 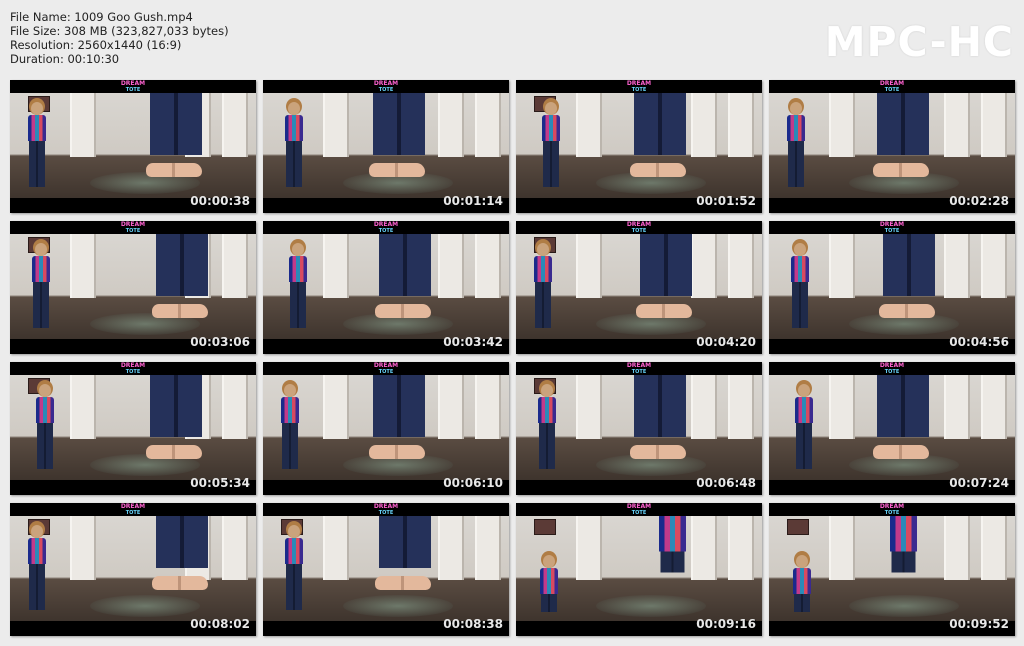 I want to click on video-thumbnail: DREAM ТОТЕ 00:06:10, so click(x=386, y=428).